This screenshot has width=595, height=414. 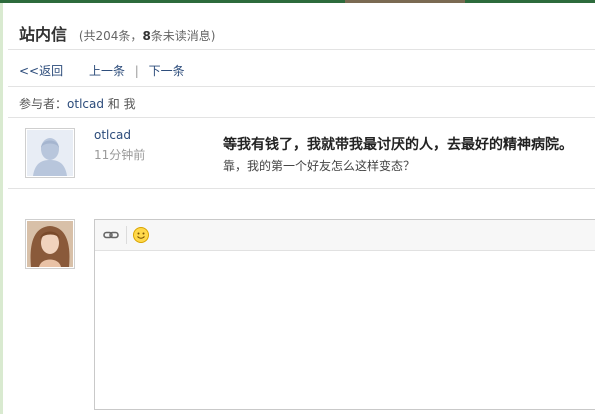 What do you see at coordinates (129, 104) in the screenshot?
I see `participant-me: 我` at bounding box center [129, 104].